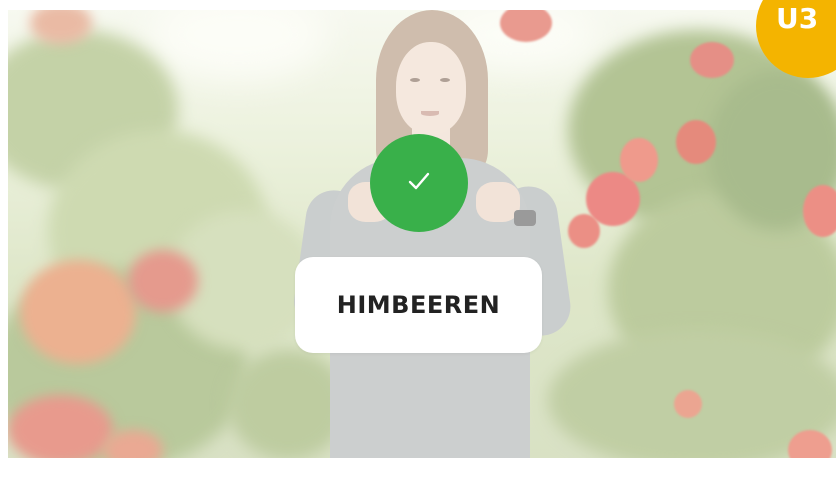  I want to click on answer-word: HIMBEEREN, so click(418, 305).